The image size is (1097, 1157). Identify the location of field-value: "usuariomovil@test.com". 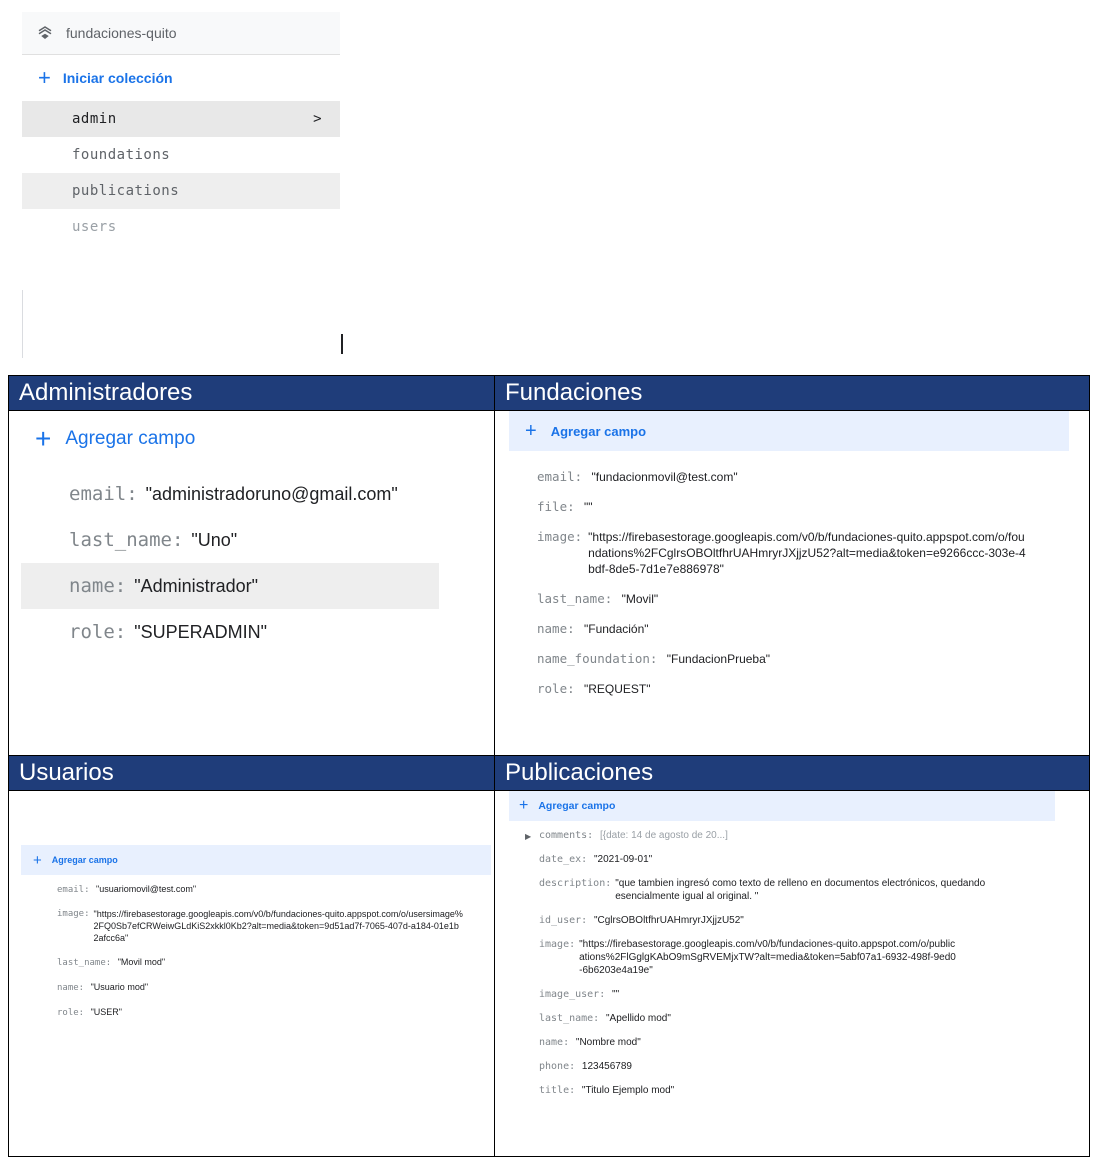
(146, 889).